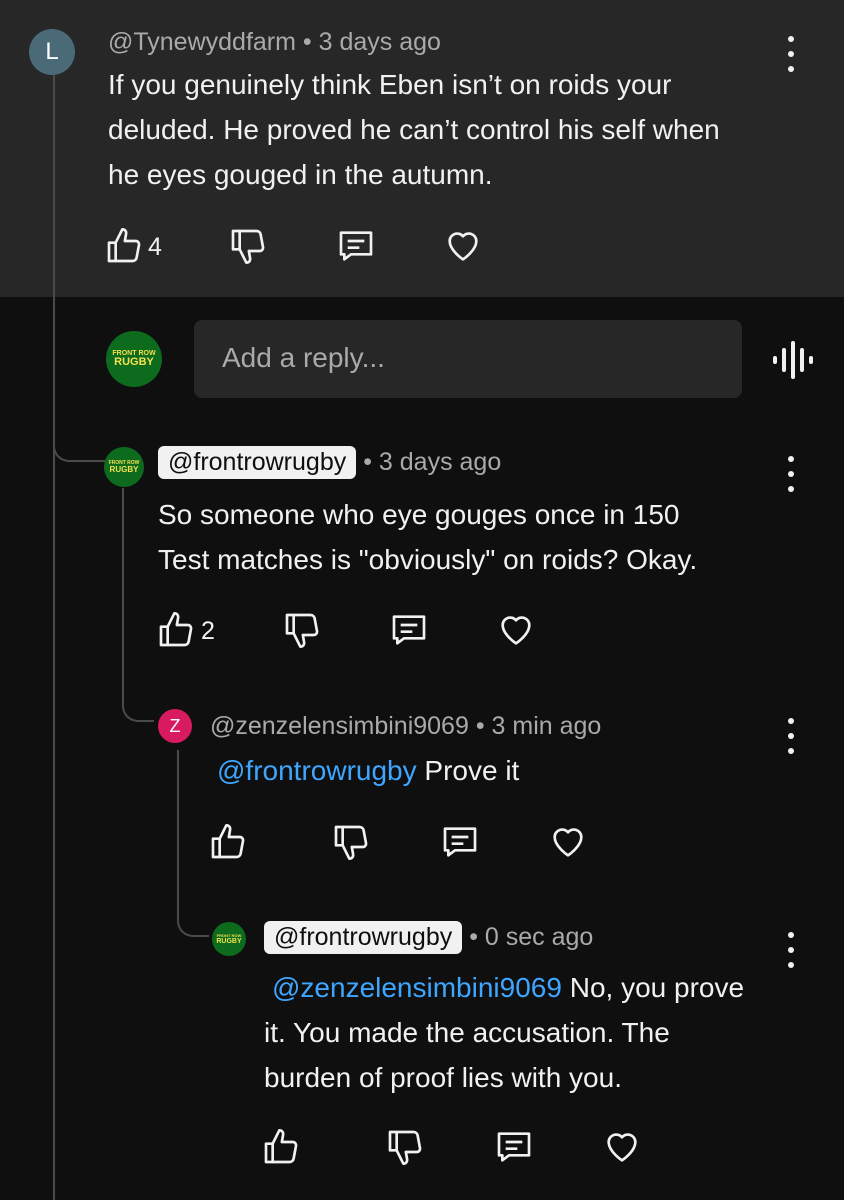 This screenshot has height=1200, width=844. I want to click on comment-line: it. You made the accusation. The, so click(467, 1032).